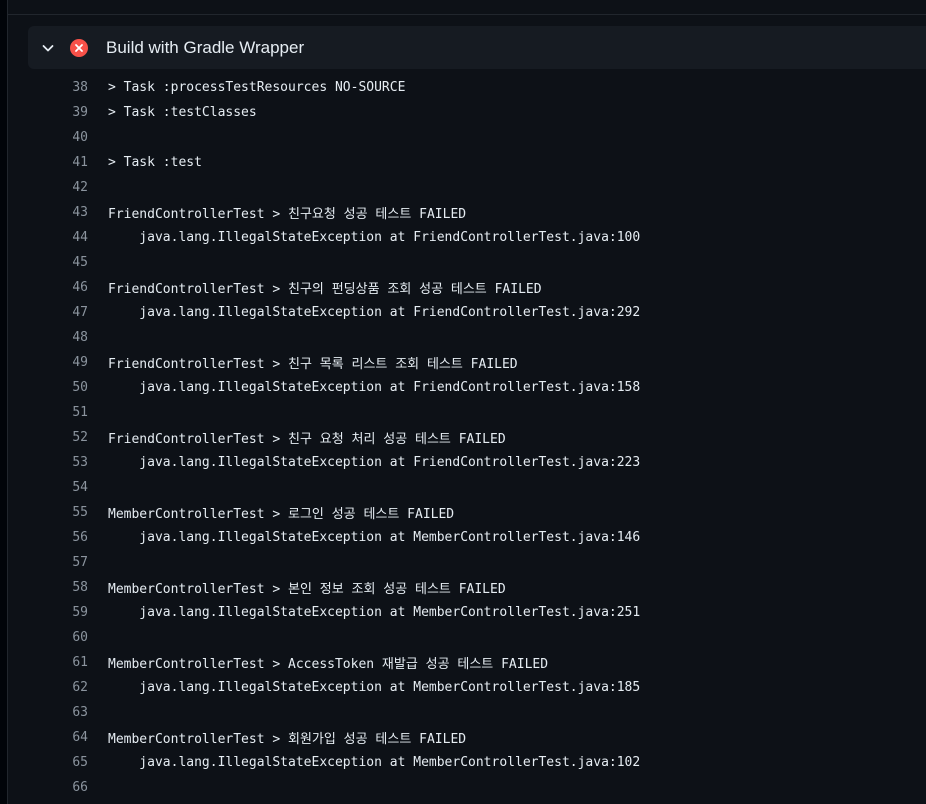 Image resolution: width=926 pixels, height=804 pixels. Describe the element at coordinates (477, 47) in the screenshot. I see `step-header-build-with-gradle-wrapper: Build with Gradle Wrapper` at that location.